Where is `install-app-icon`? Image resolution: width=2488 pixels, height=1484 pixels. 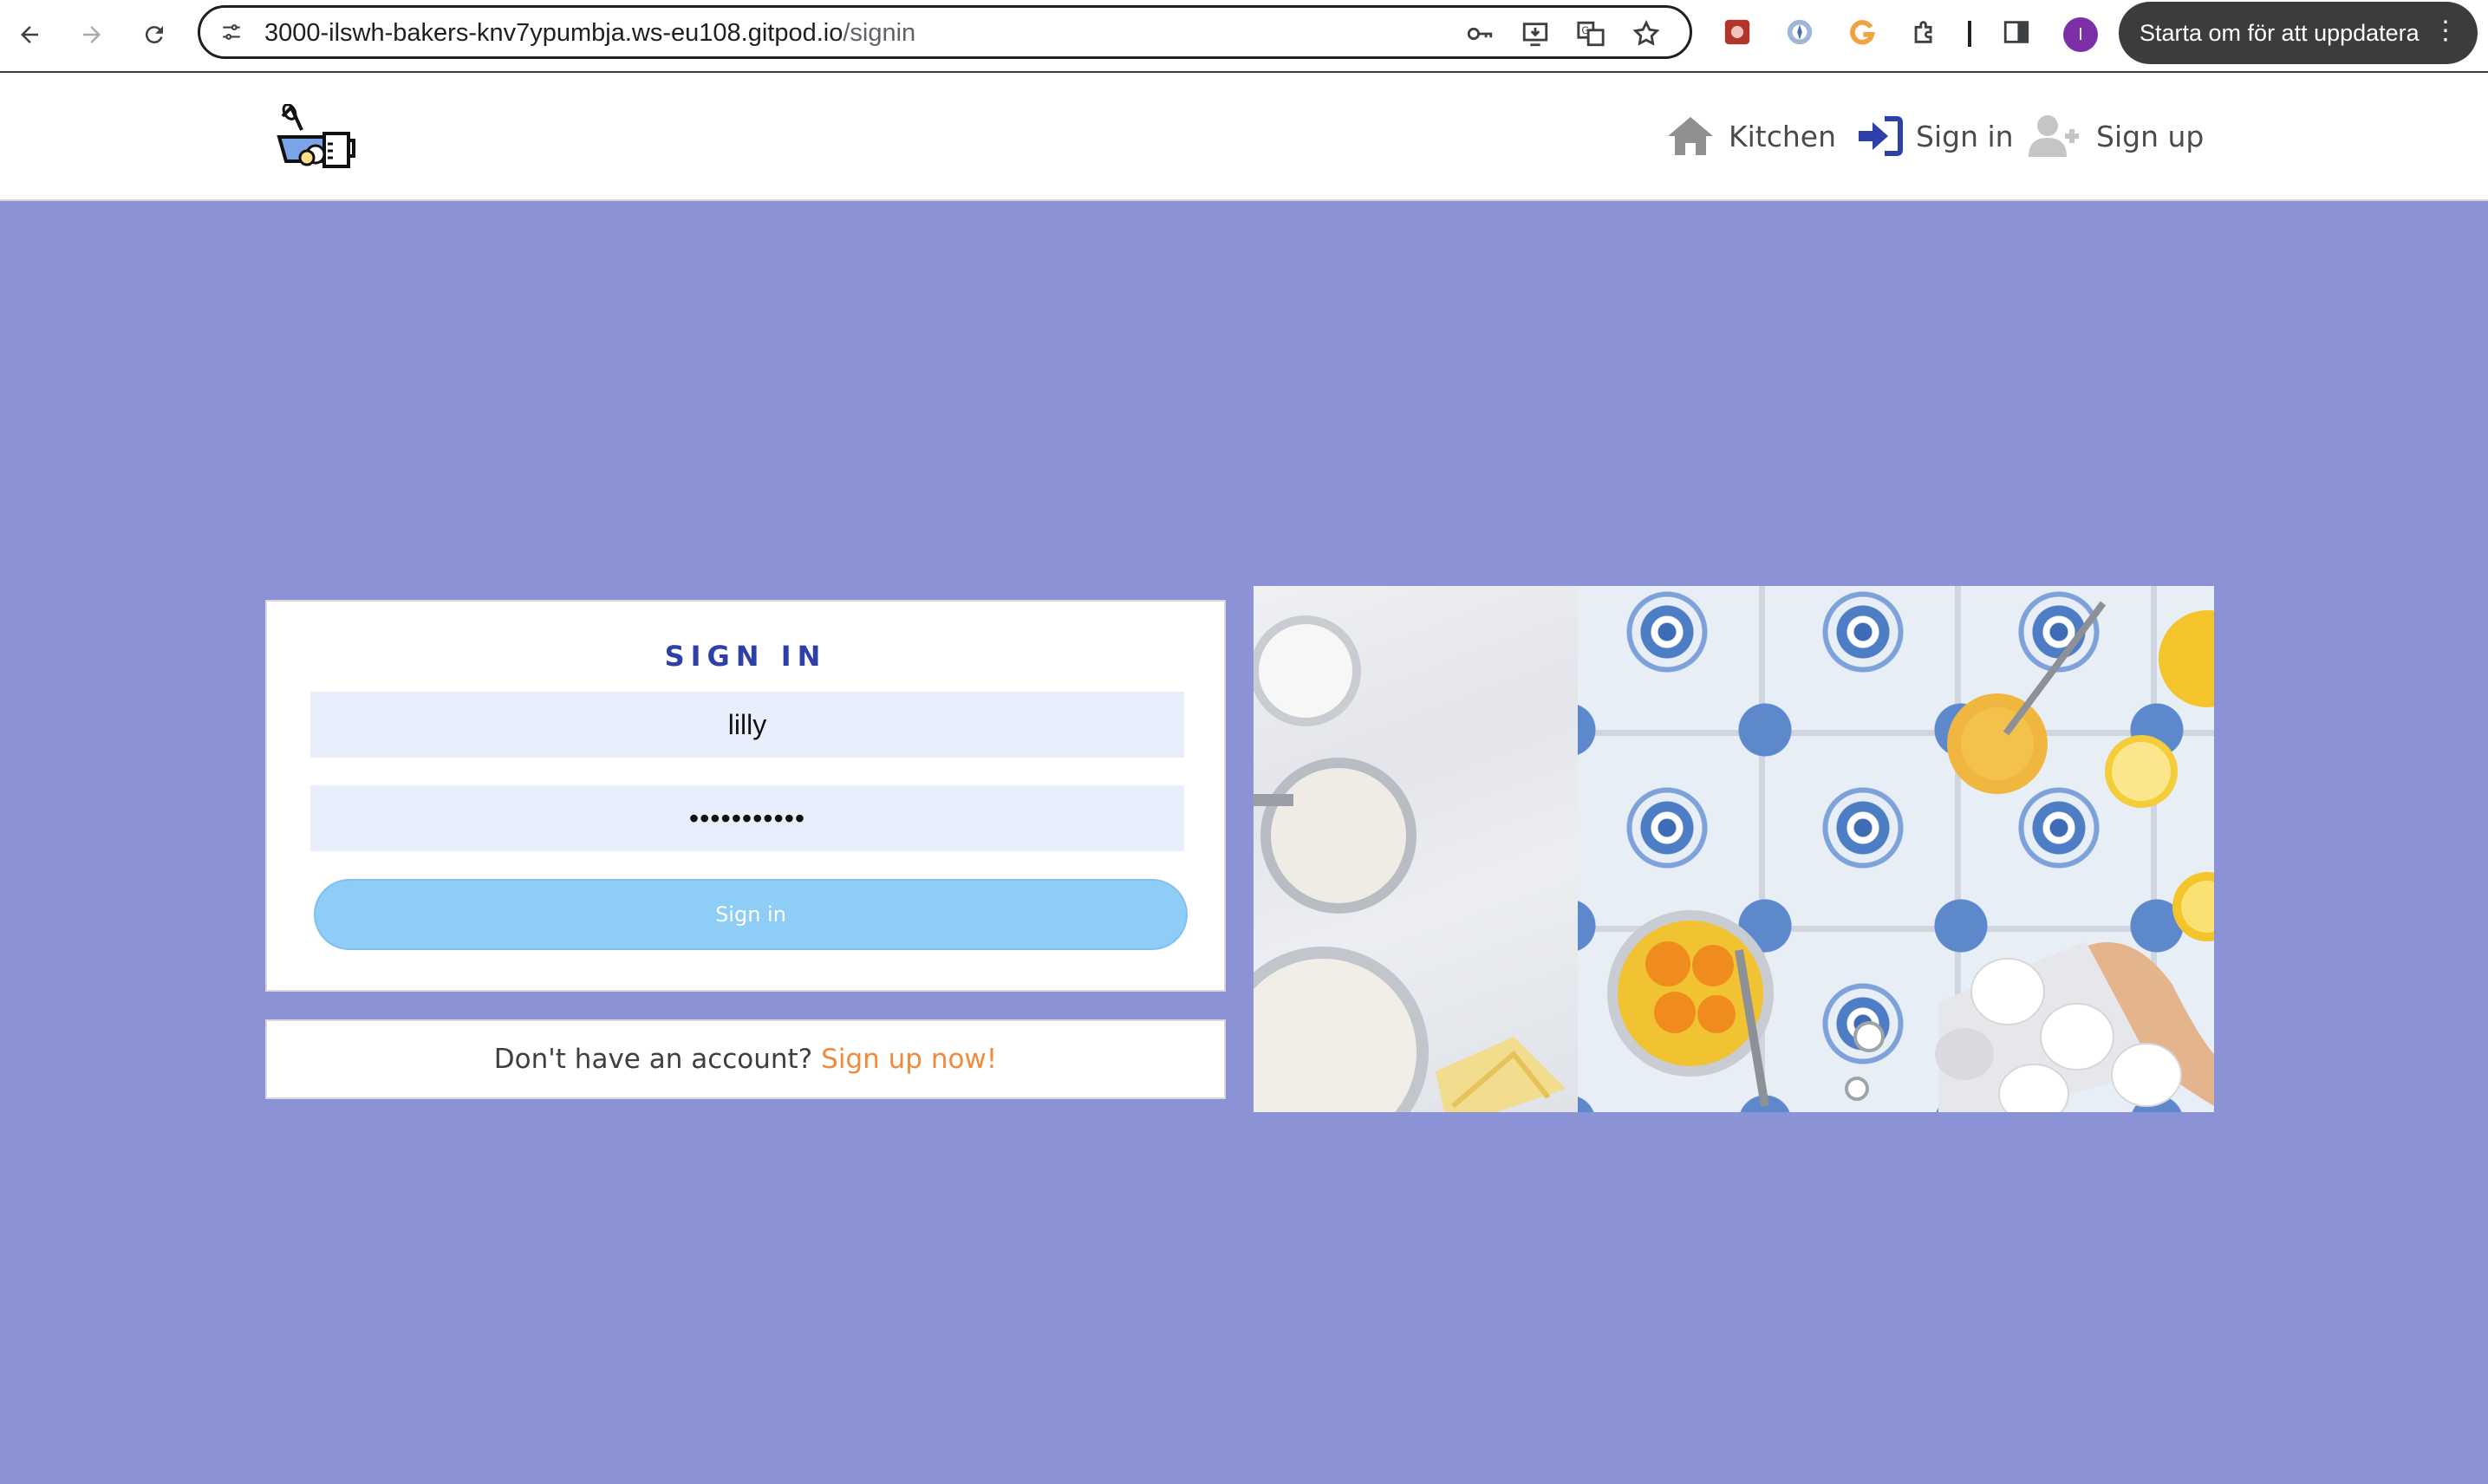 install-app-icon is located at coordinates (1535, 33).